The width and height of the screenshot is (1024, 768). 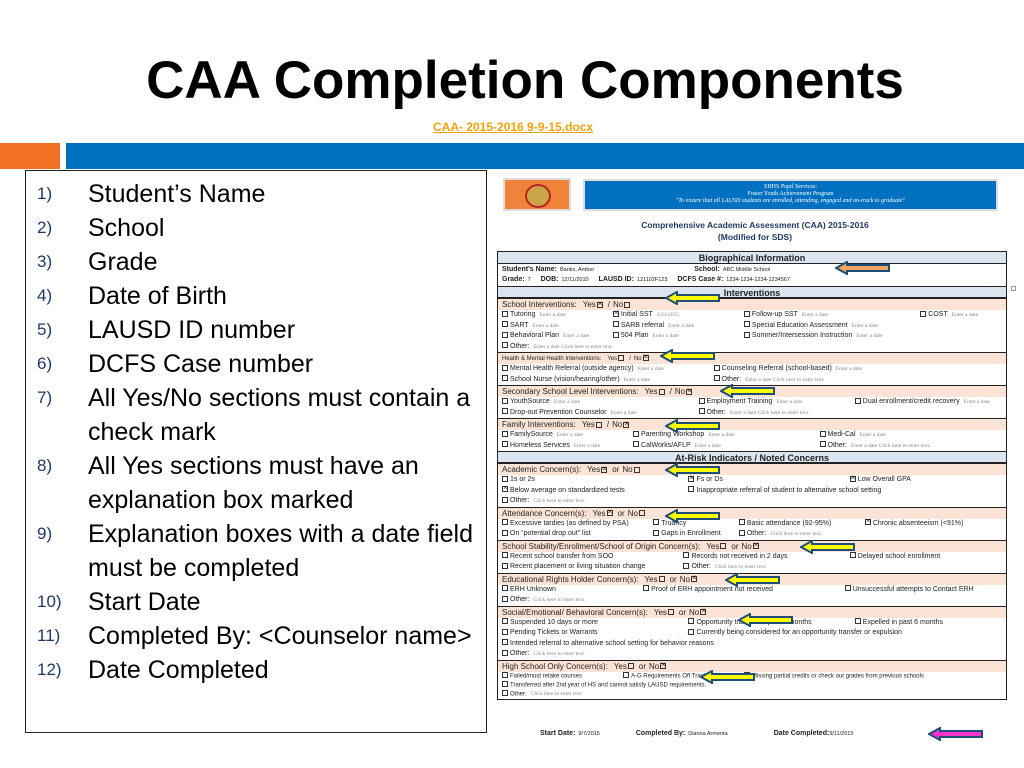 I want to click on document-link: CAA- 2015-2016 9-9-15.docx, so click(x=513, y=127).